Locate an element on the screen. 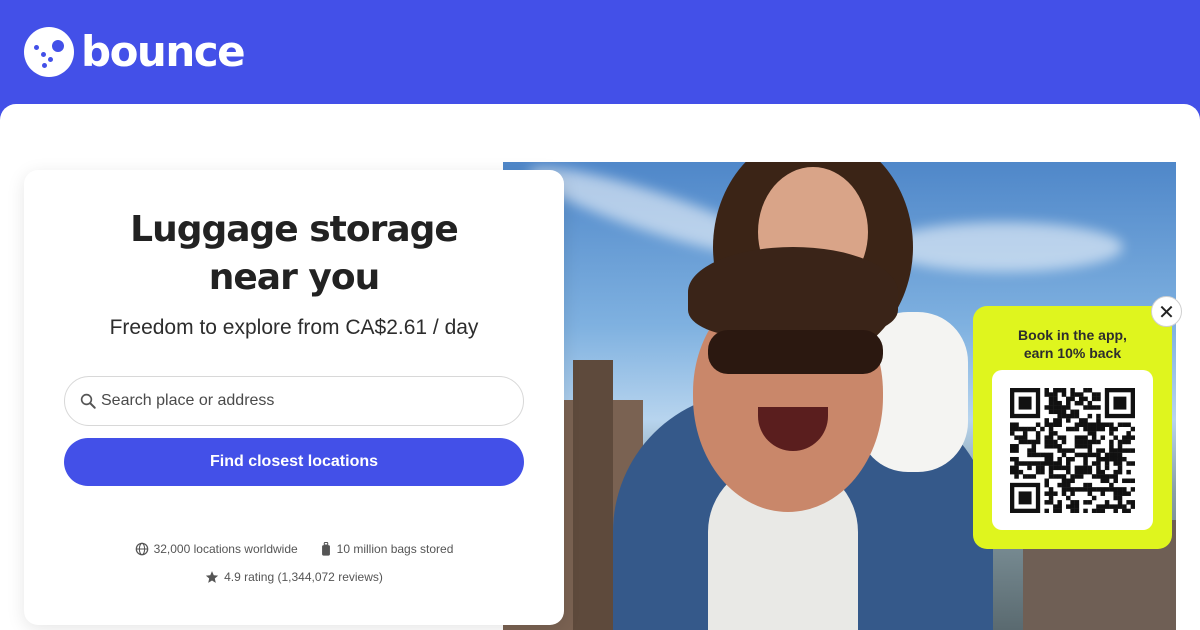  stats-row-rating: 4.9 rating (1,344,072 reviews) is located at coordinates (294, 577).